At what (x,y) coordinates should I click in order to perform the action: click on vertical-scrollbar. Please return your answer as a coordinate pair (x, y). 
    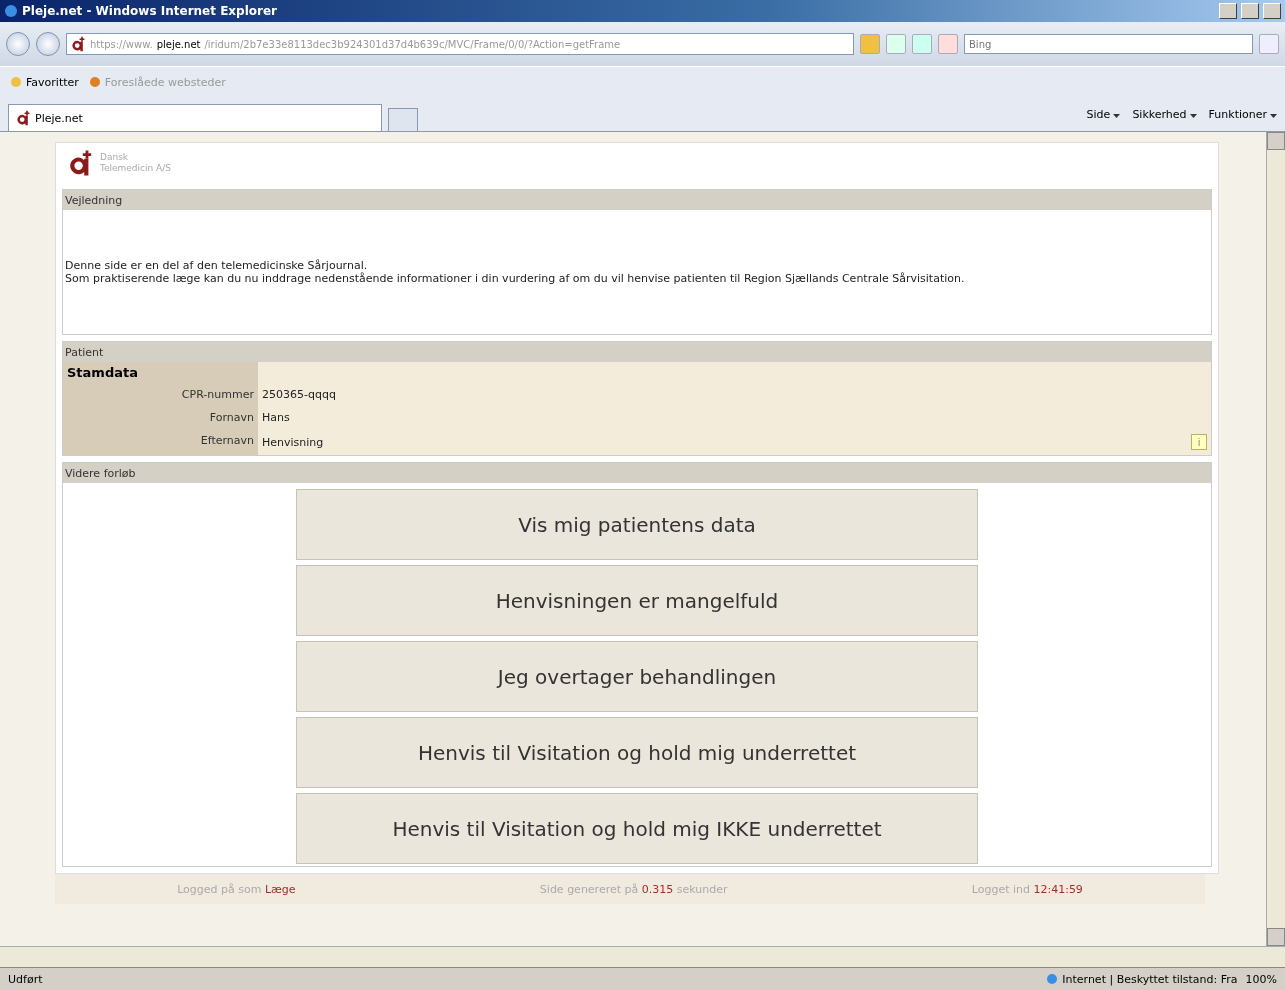
    Looking at the image, I should click on (1275, 539).